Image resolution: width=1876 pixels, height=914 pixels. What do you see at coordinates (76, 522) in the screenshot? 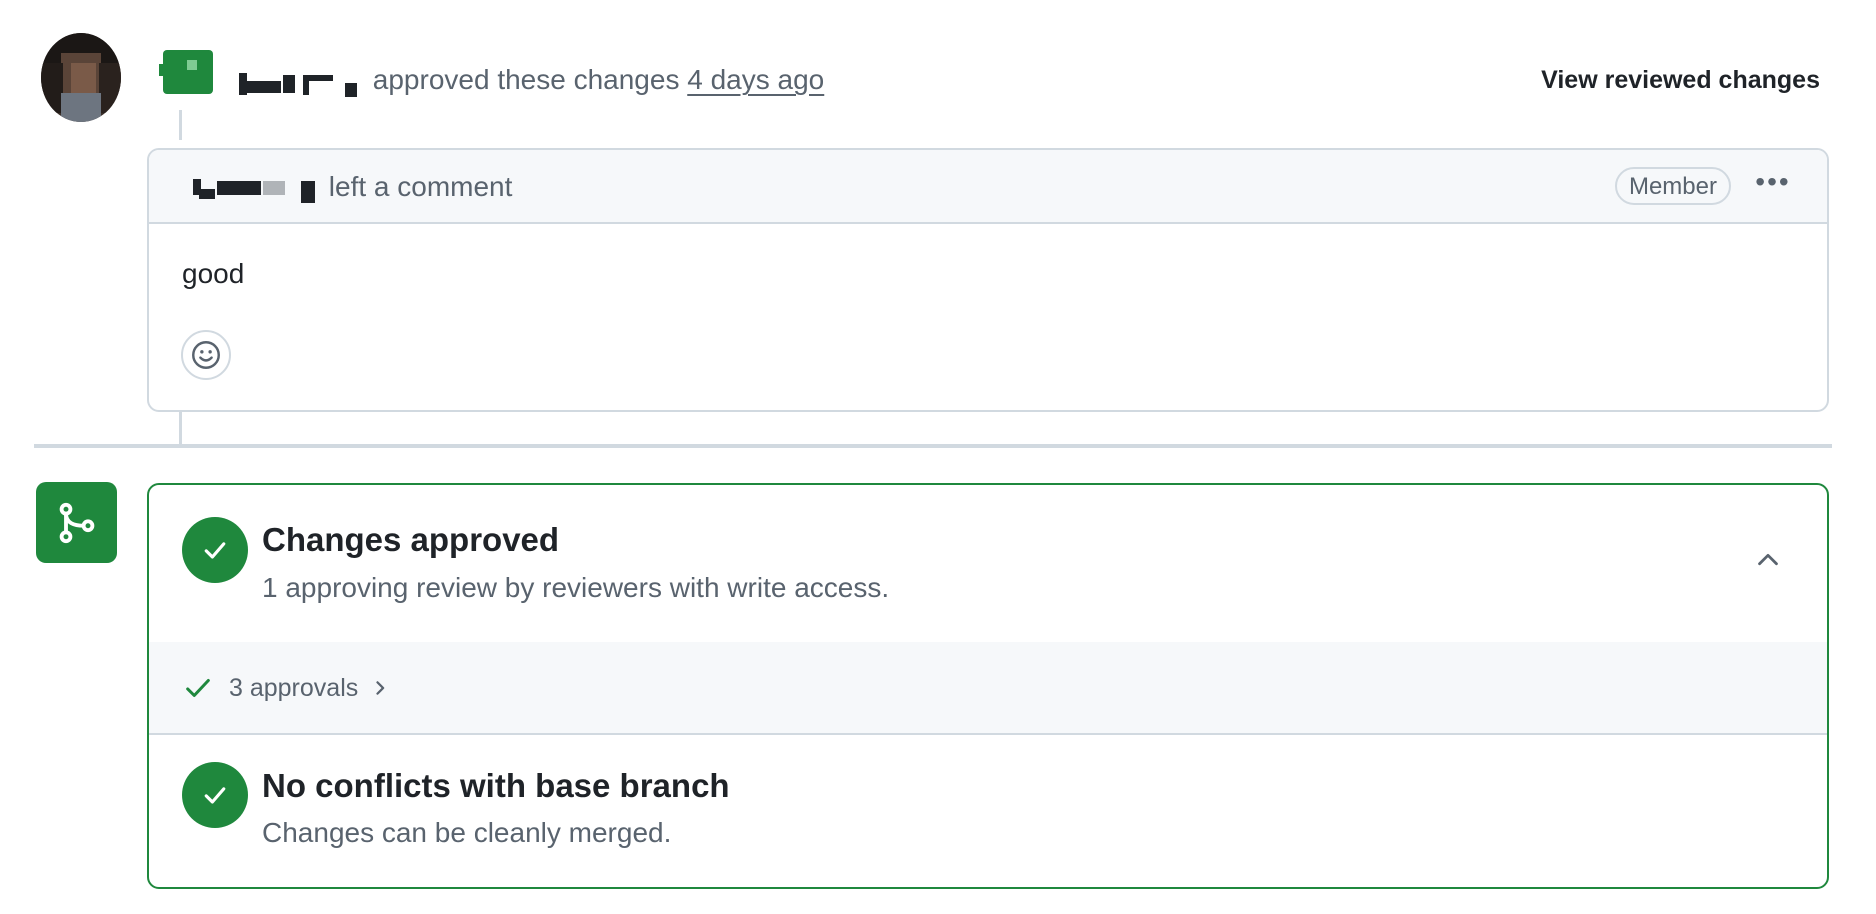
I see `git-merge-icon` at bounding box center [76, 522].